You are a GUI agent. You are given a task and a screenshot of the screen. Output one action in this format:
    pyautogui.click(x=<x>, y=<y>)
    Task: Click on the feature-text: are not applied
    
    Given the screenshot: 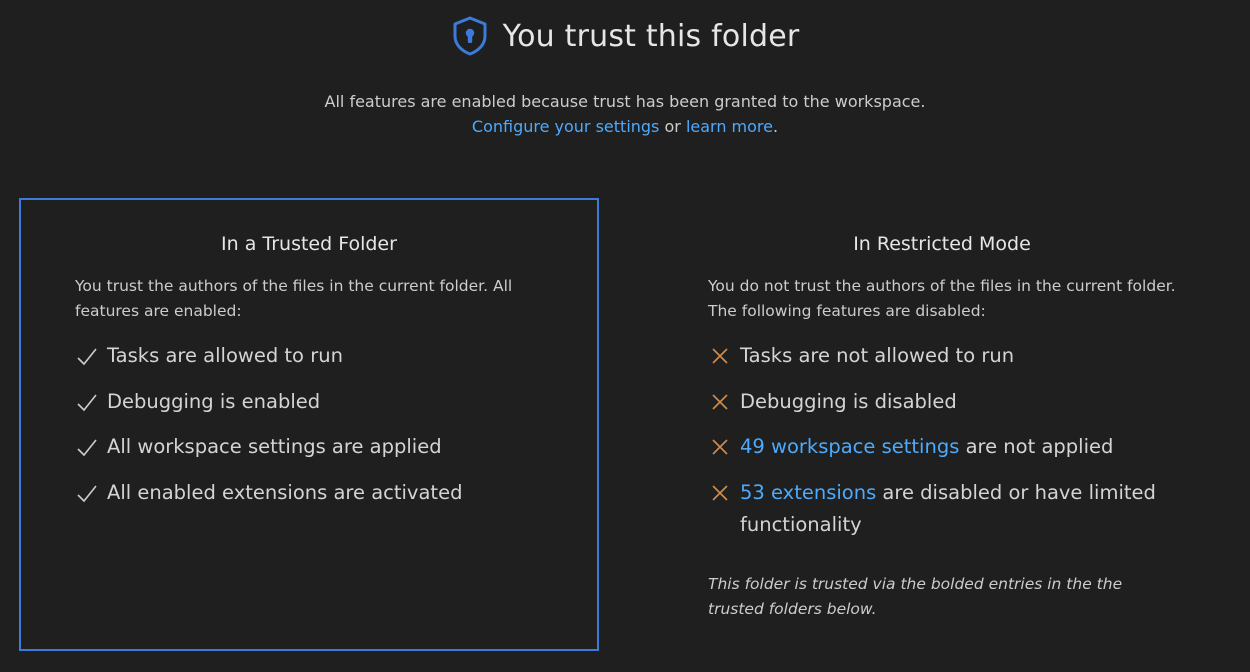 What is the action you would take?
    pyautogui.click(x=1036, y=446)
    